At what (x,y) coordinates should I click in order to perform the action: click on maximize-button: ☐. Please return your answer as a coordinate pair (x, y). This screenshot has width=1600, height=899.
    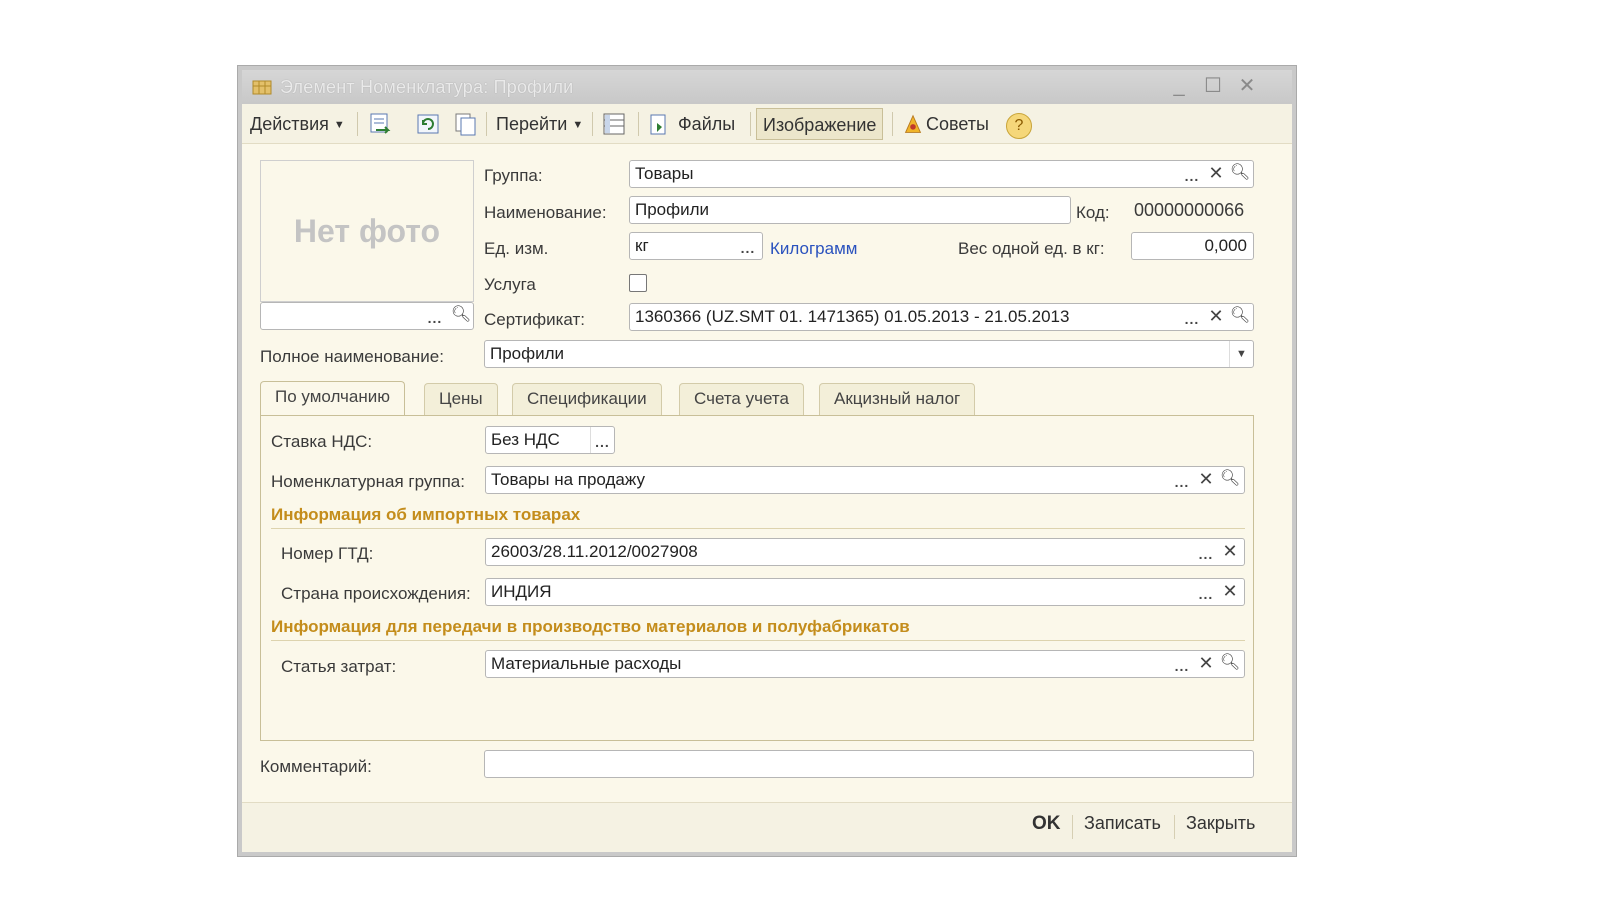
    Looking at the image, I should click on (1213, 86).